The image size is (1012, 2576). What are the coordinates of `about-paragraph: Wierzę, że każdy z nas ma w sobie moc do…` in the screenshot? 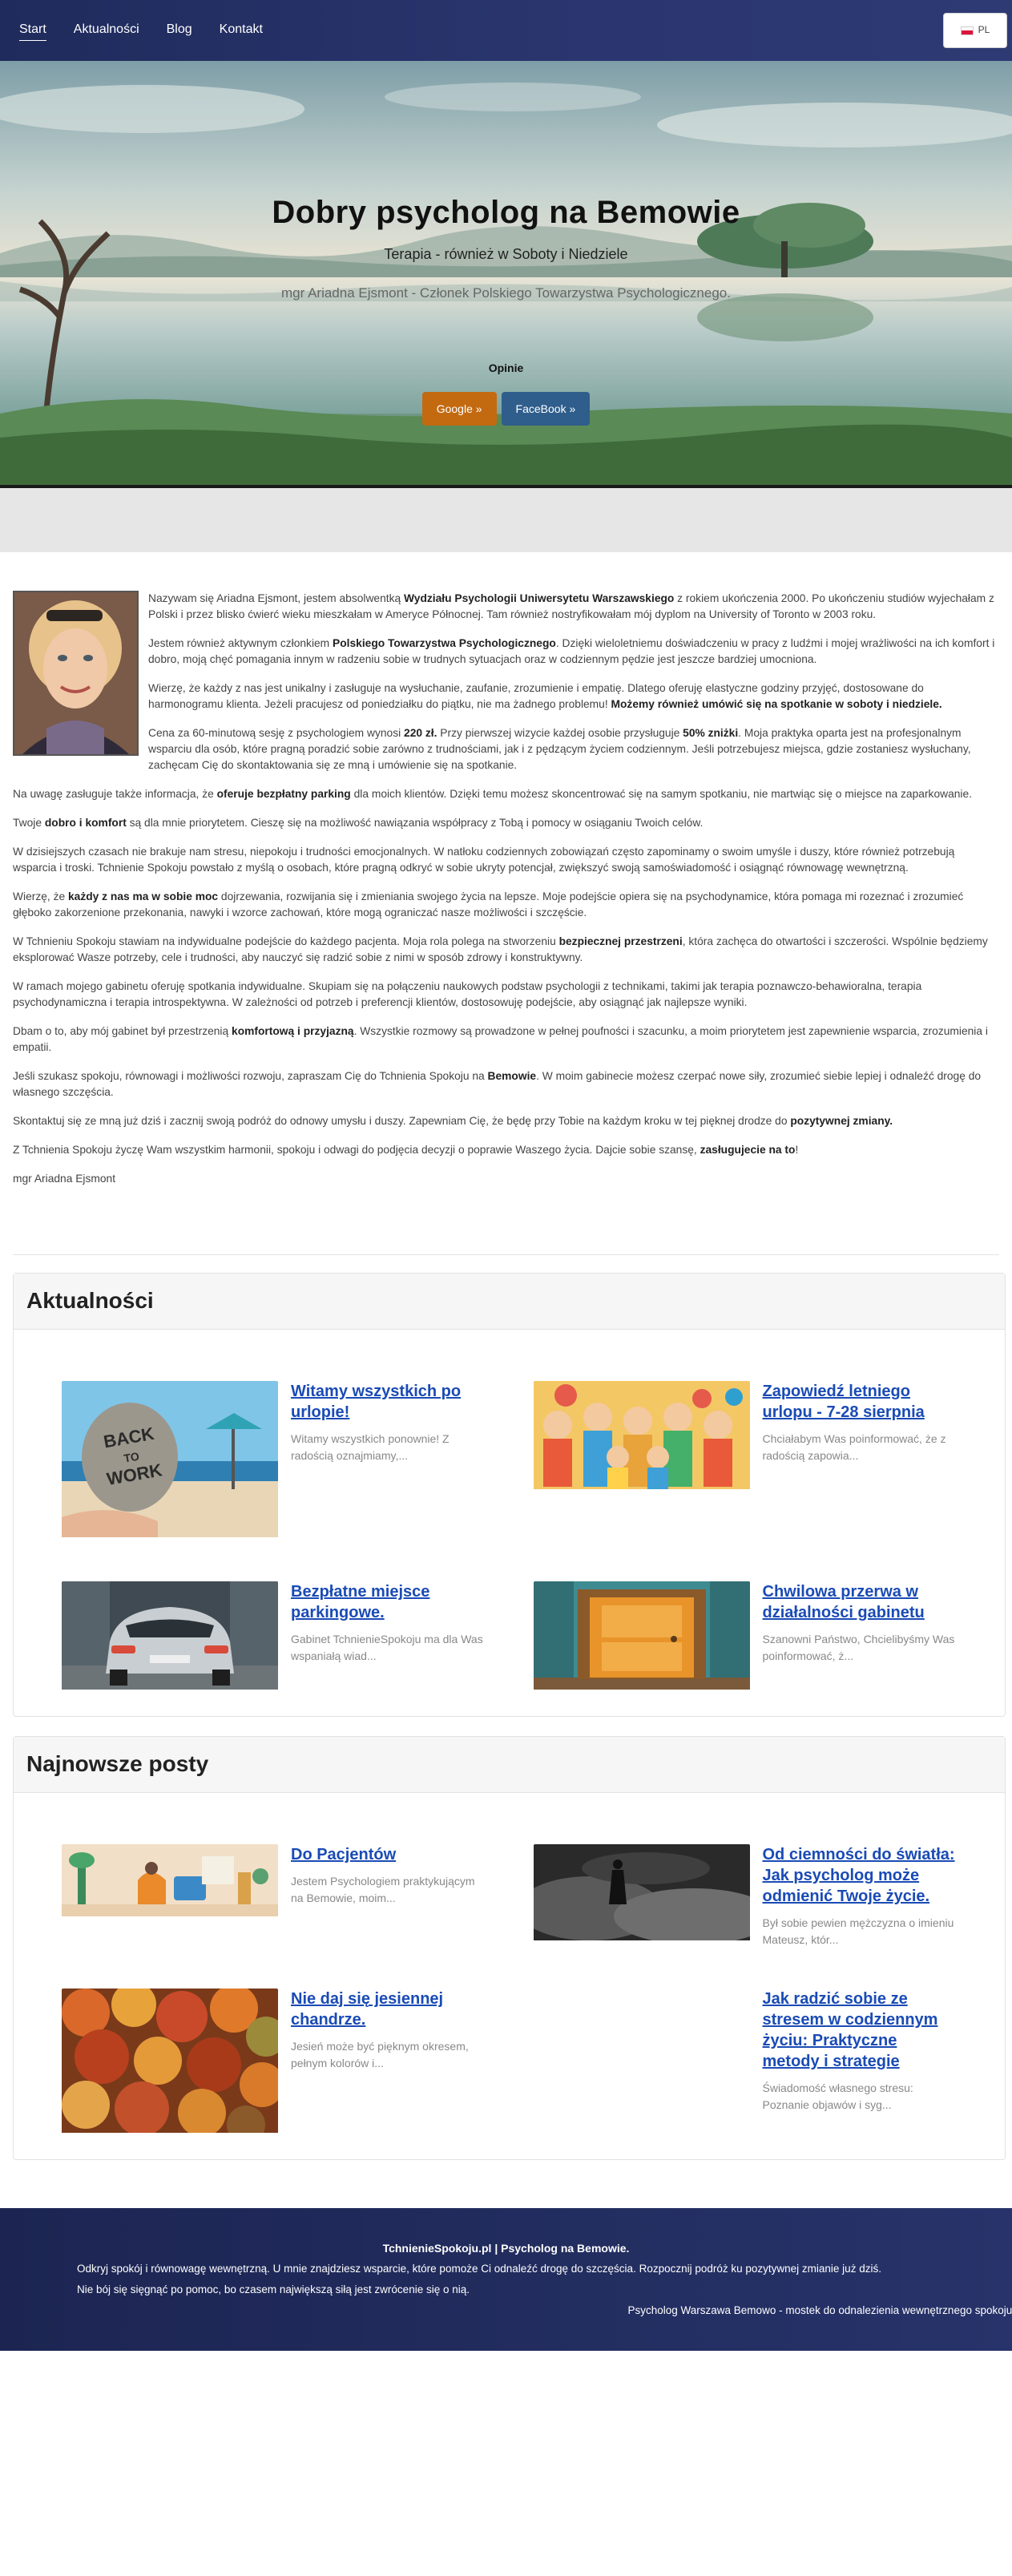 It's located at (506, 905).